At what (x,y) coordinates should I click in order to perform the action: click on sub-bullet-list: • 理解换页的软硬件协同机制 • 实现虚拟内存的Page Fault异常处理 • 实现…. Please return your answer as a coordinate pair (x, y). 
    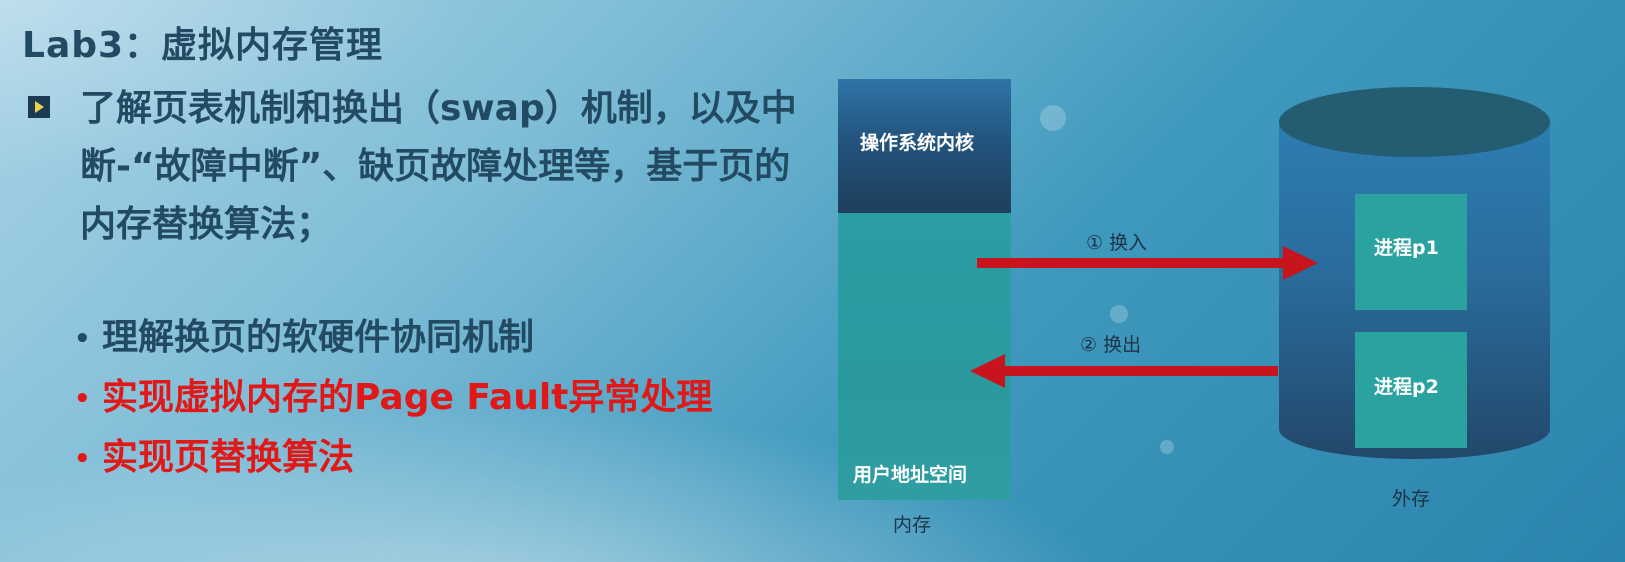
    Looking at the image, I should click on (393, 398).